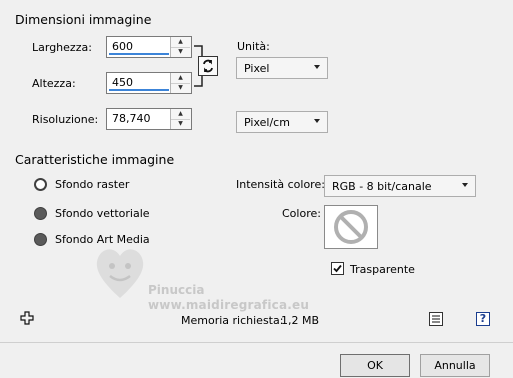  Describe the element at coordinates (229, 305) in the screenshot. I see `watermark-url: www.maidiregrafica.eu` at that location.